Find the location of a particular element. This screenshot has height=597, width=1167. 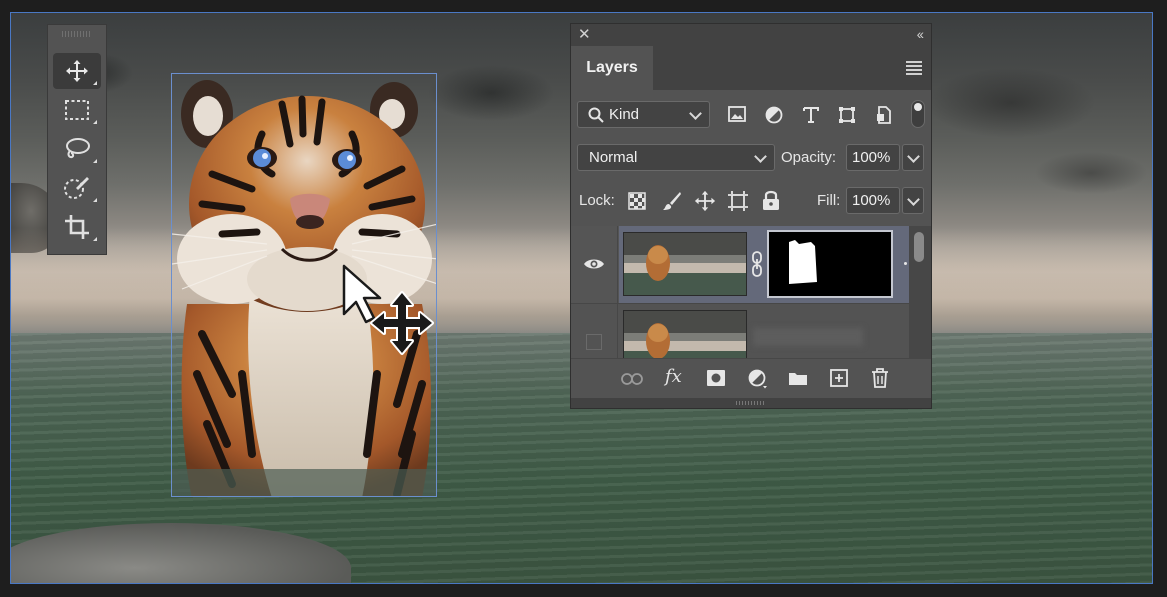

fill-input: 100% is located at coordinates (873, 200).